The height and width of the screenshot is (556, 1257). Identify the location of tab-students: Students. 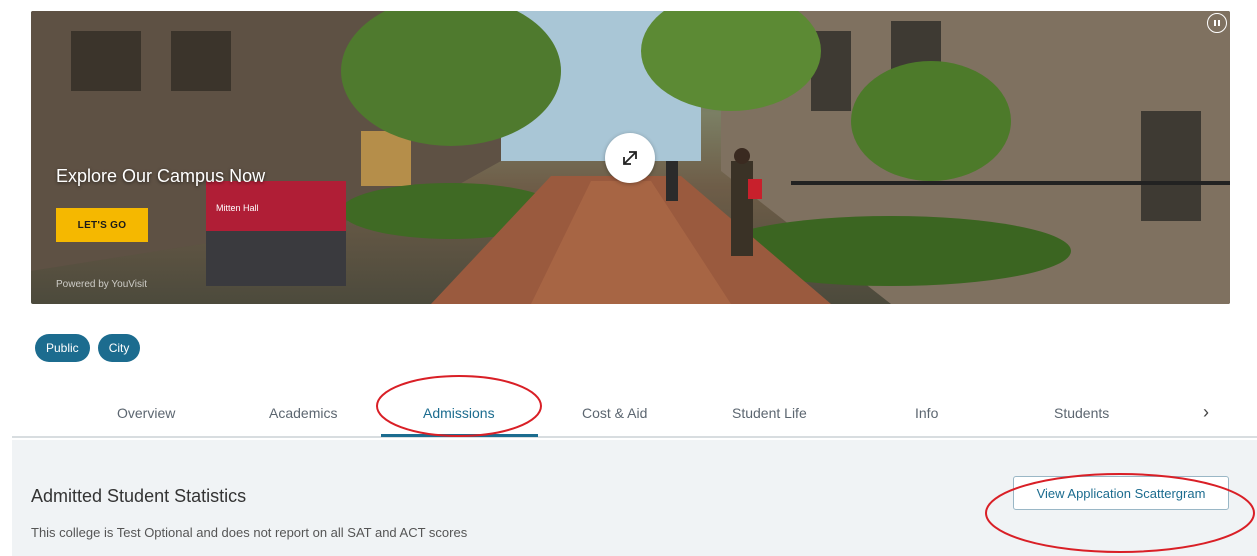
(1081, 413).